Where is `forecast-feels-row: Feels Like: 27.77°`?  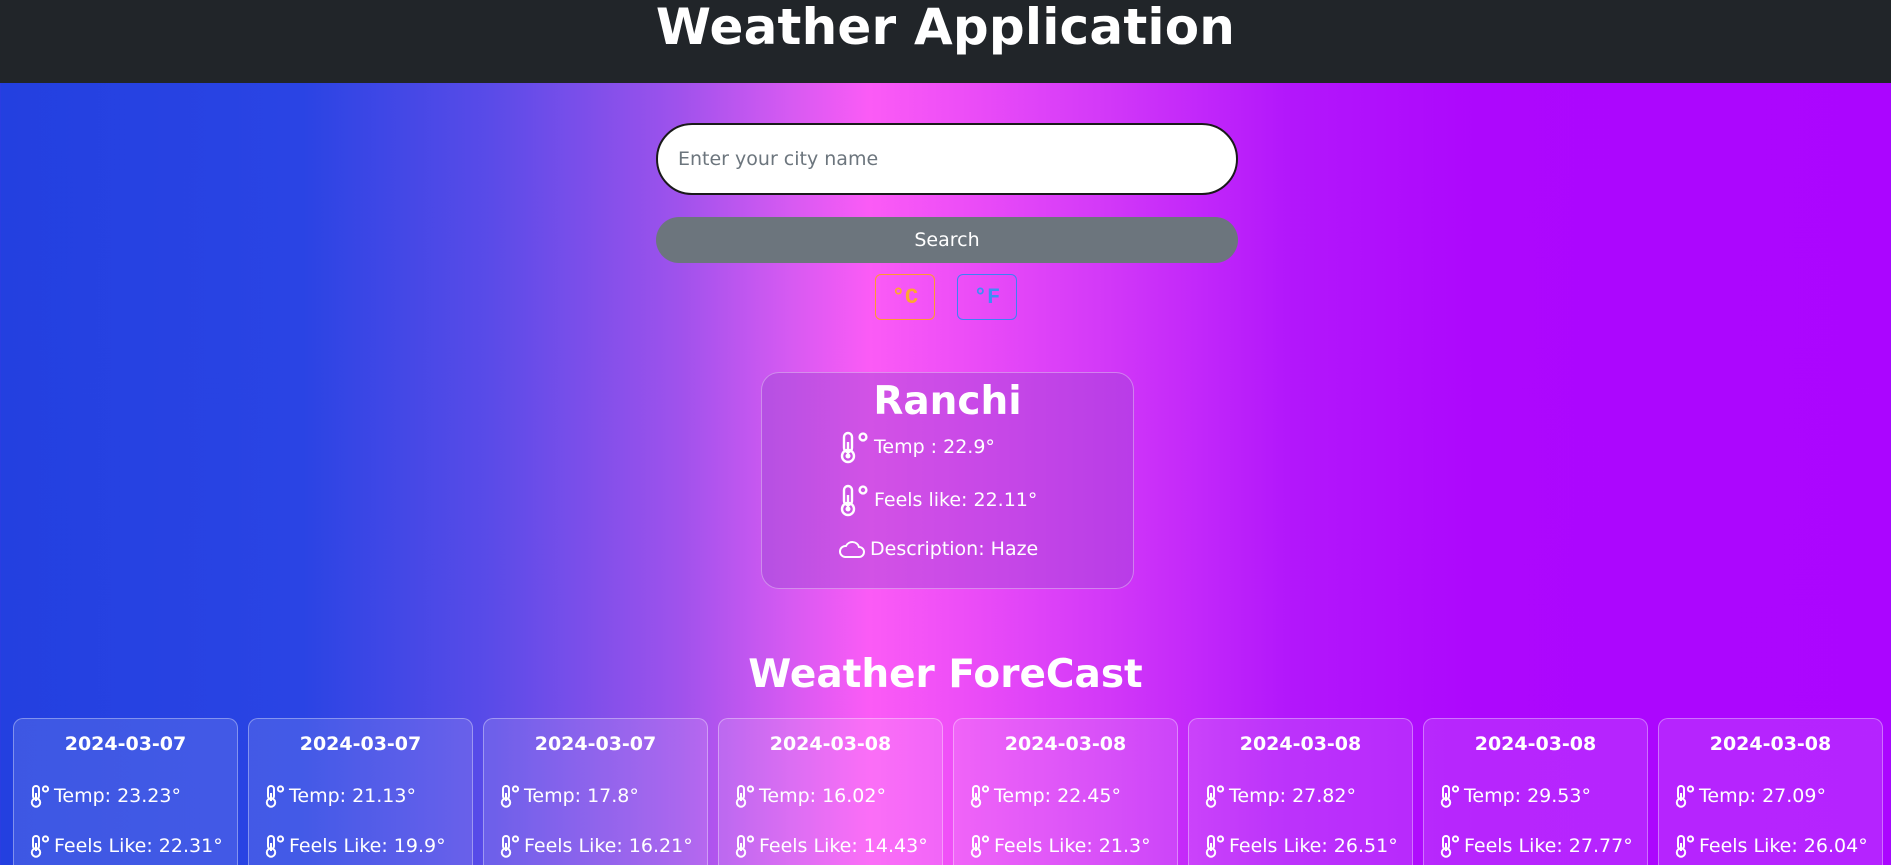 forecast-feels-row: Feels Like: 27.77° is located at coordinates (1535, 846).